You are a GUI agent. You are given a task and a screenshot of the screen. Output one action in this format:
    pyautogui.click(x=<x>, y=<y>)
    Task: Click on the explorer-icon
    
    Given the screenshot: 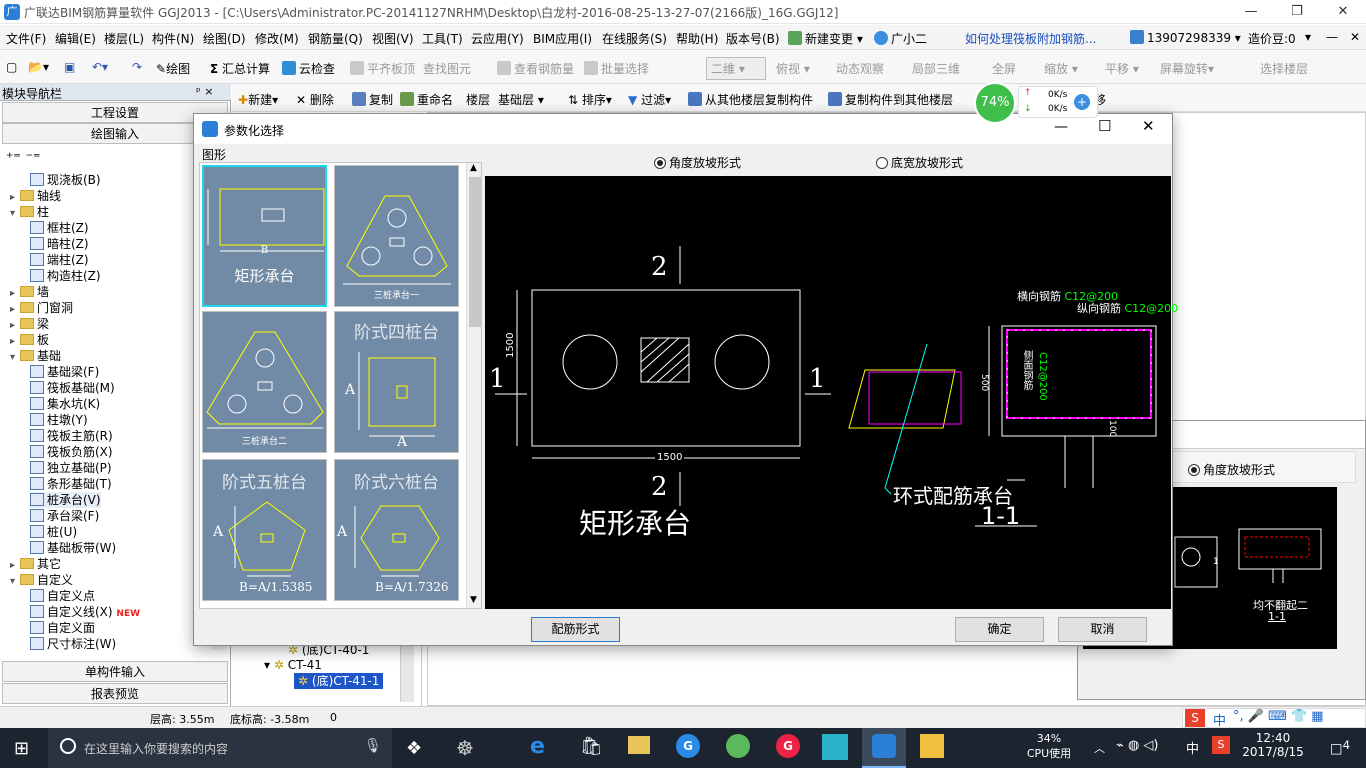 What is the action you would take?
    pyautogui.click(x=639, y=745)
    